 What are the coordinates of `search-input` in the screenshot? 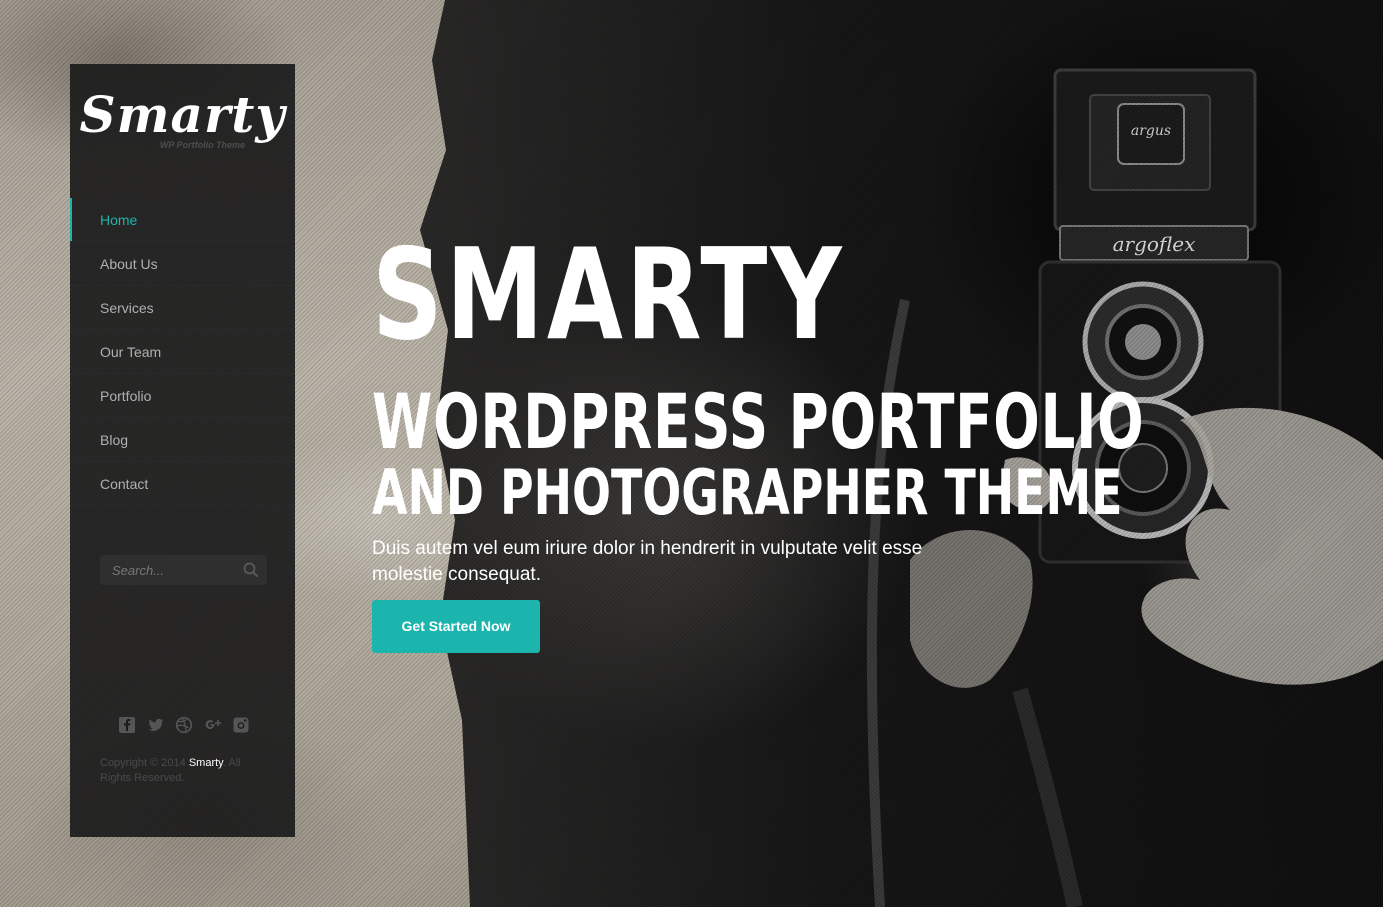 It's located at (174, 570).